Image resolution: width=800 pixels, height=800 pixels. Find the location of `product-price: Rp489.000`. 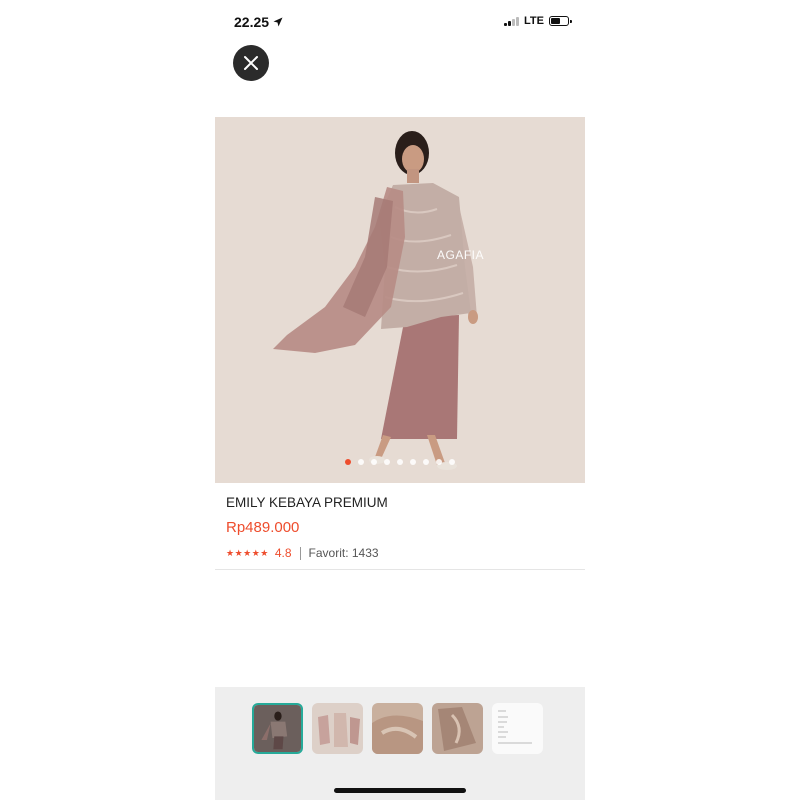

product-price: Rp489.000 is located at coordinates (263, 527).